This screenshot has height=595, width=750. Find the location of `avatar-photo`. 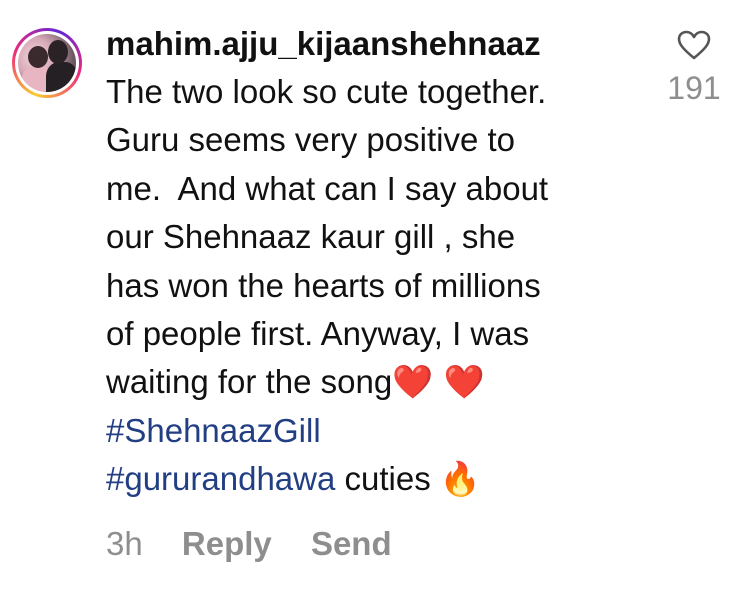

avatar-photo is located at coordinates (47, 63).